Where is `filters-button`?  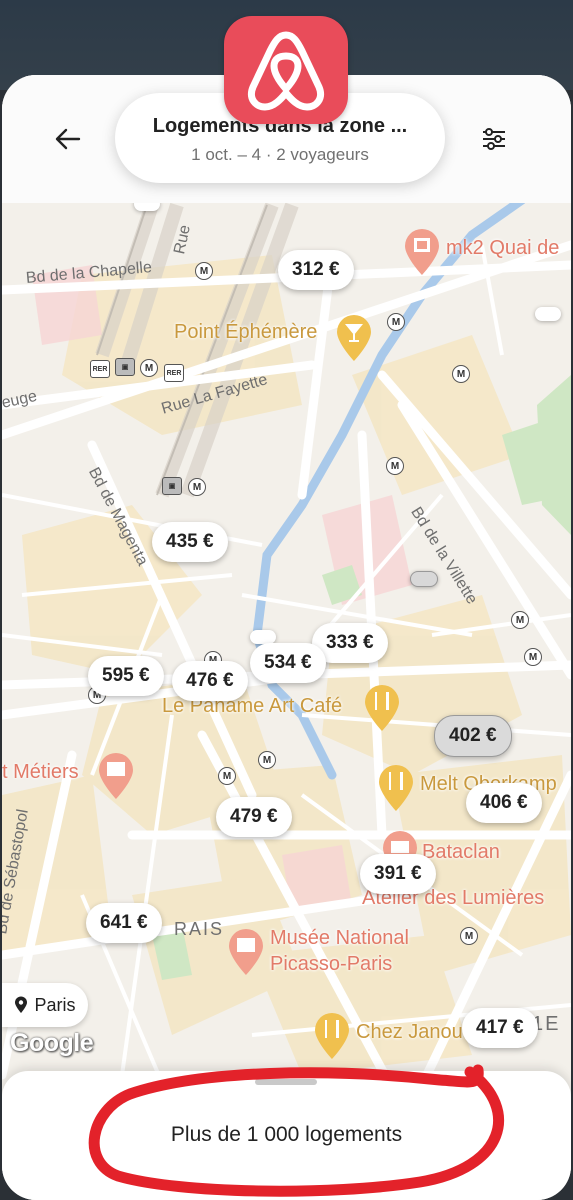 filters-button is located at coordinates (494, 139).